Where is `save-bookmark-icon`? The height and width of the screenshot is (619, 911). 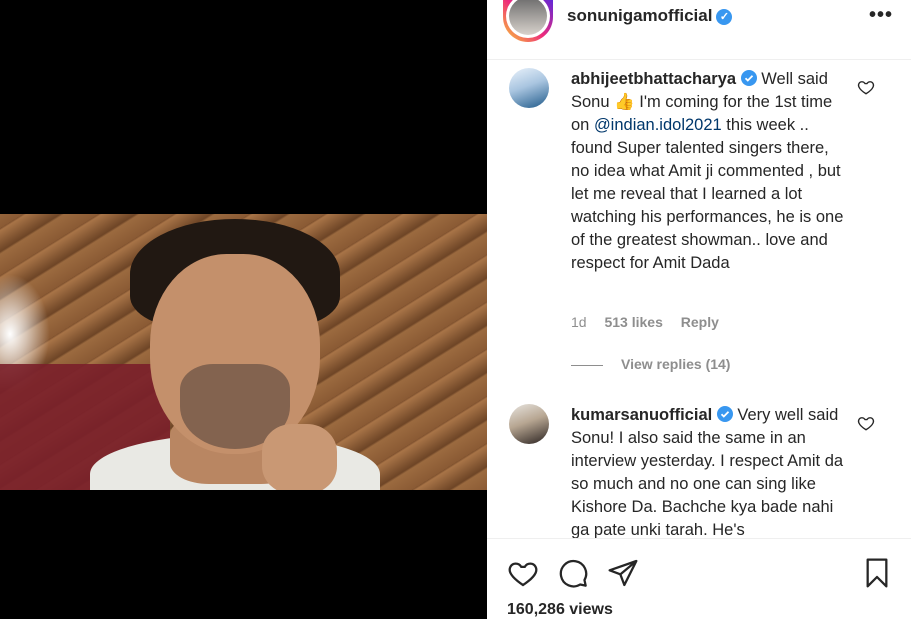
save-bookmark-icon is located at coordinates (877, 573).